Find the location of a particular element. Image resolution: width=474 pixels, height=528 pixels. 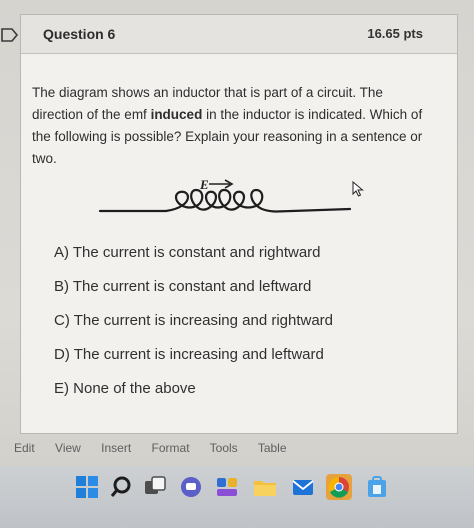

mouse-cursor-icon is located at coordinates (358, 189).